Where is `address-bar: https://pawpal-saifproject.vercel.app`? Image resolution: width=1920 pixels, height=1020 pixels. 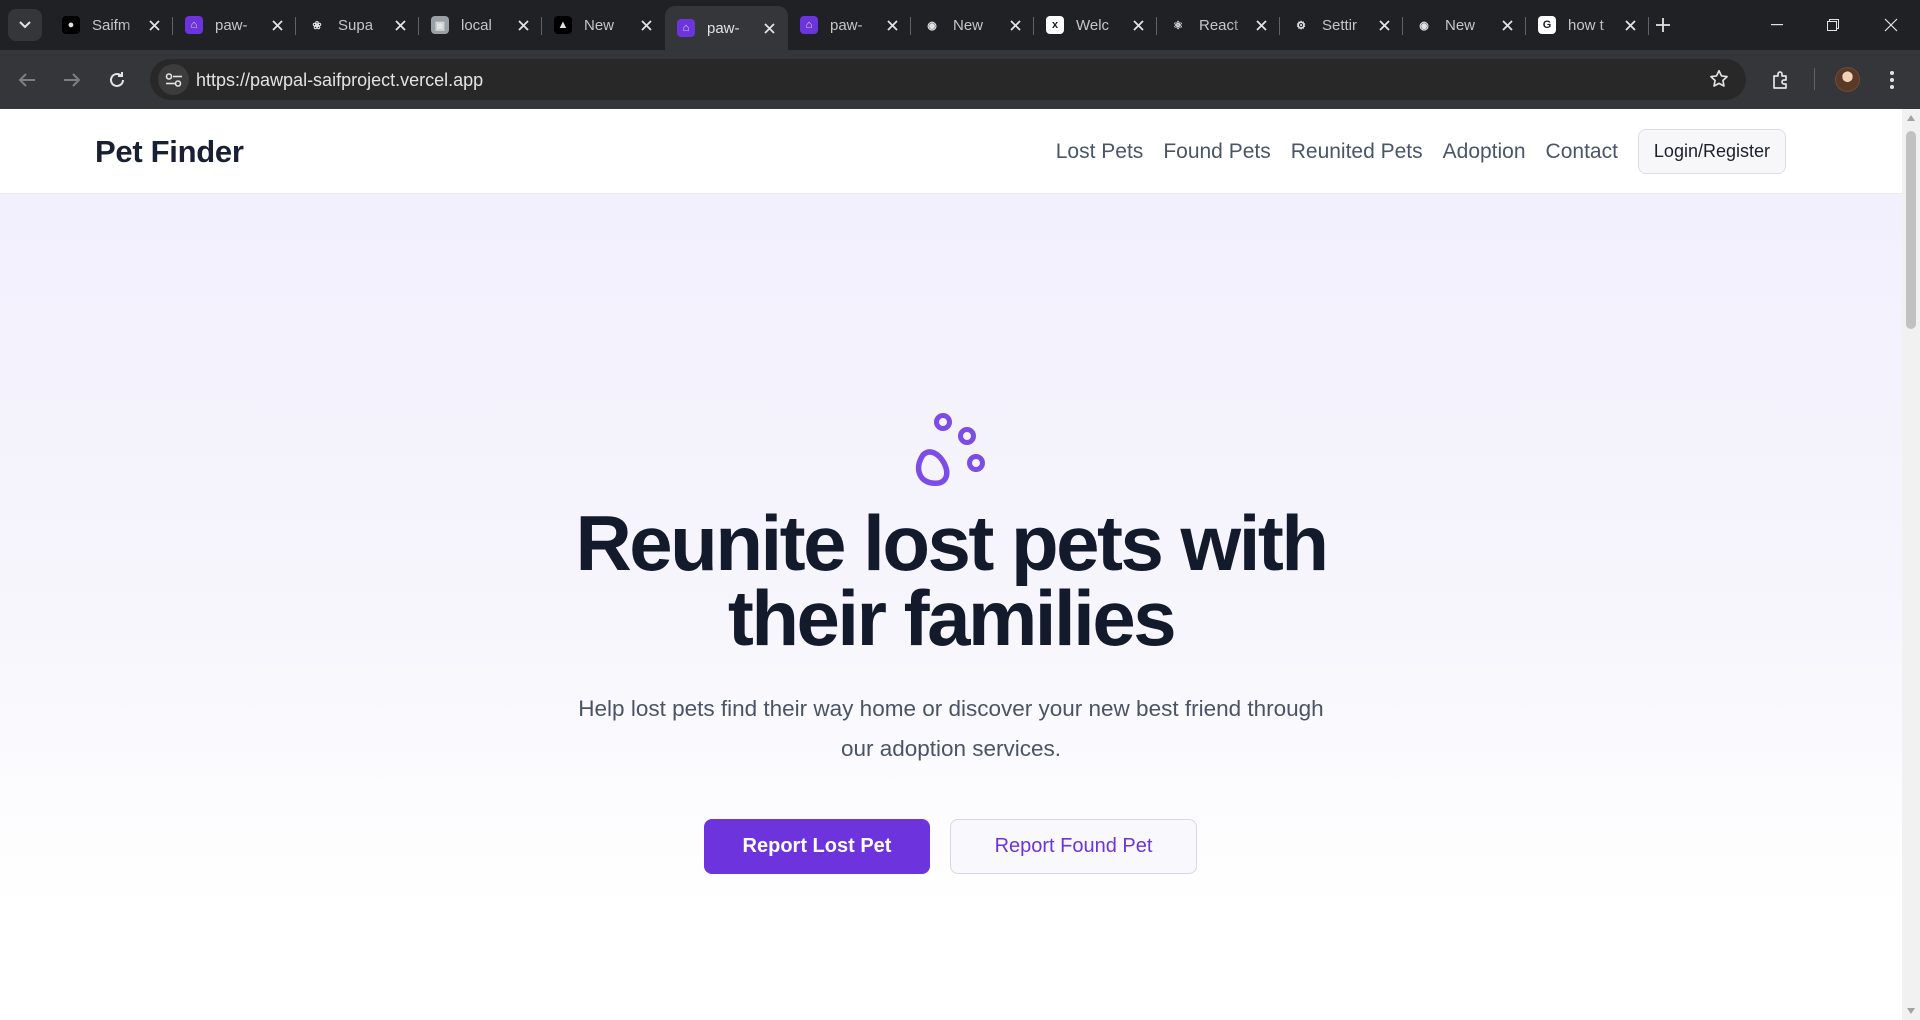 address-bar: https://pawpal-saifproject.vercel.app is located at coordinates (948, 79).